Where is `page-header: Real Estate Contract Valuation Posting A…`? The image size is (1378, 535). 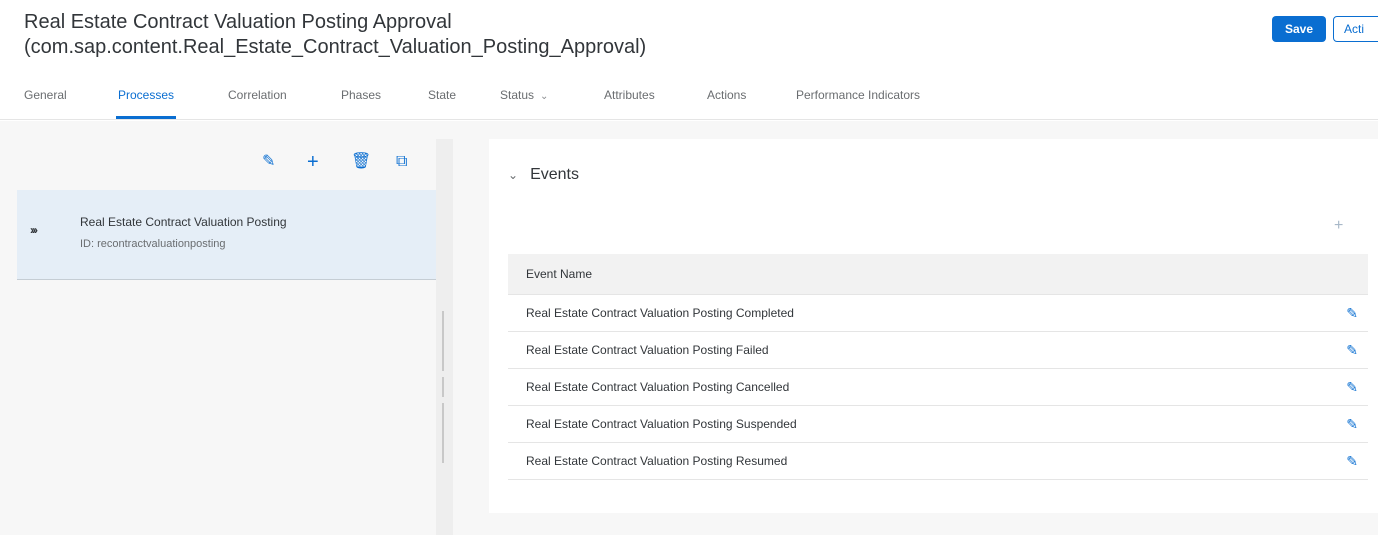 page-header: Real Estate Contract Valuation Posting A… is located at coordinates (689, 35).